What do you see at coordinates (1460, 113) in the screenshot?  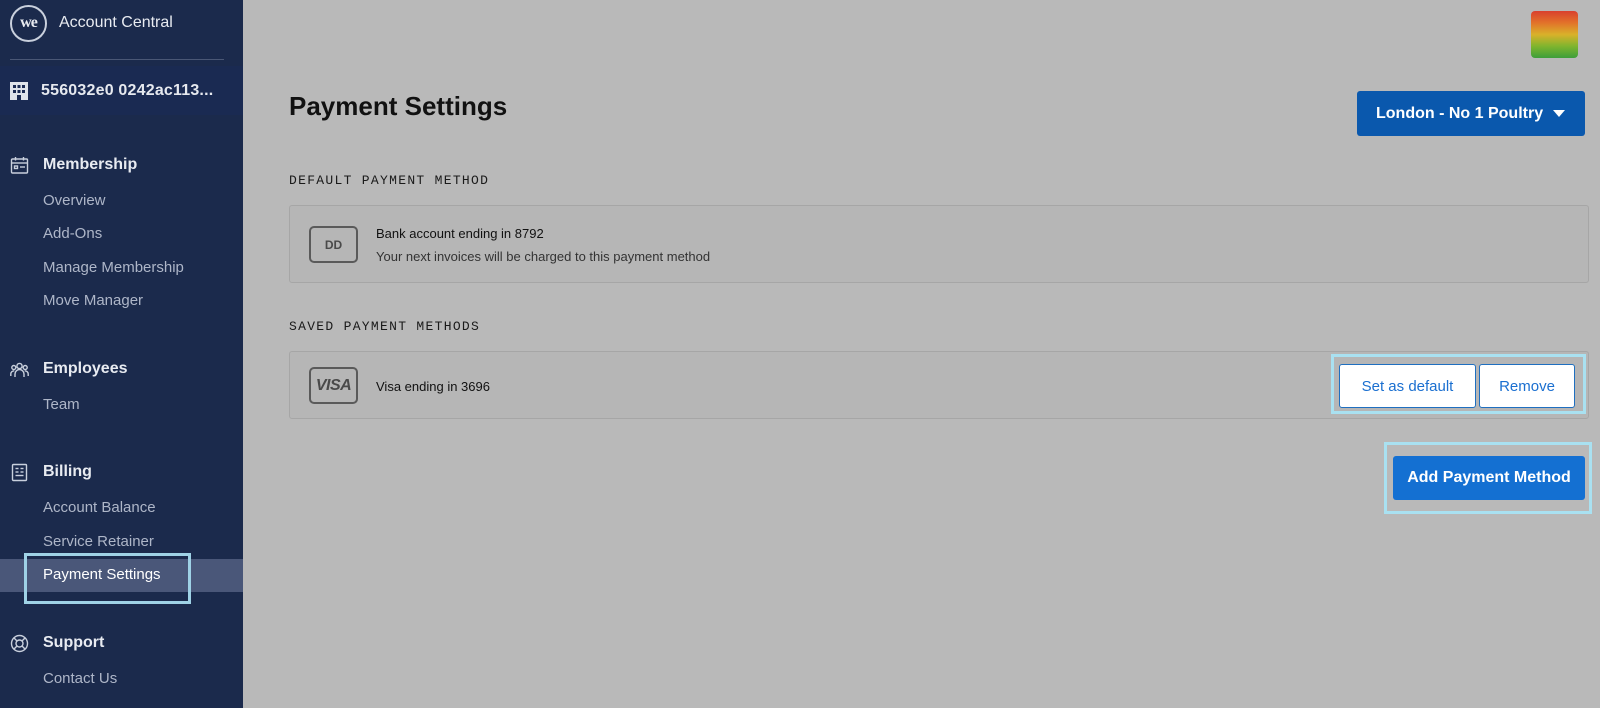 I see `location-label: London - No 1 Poultry` at bounding box center [1460, 113].